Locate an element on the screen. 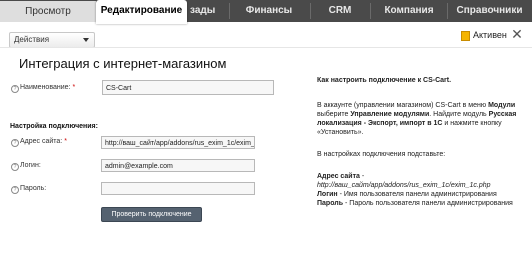 This screenshot has height=267, width=532. tab-edit: Редактирование is located at coordinates (141, 12).